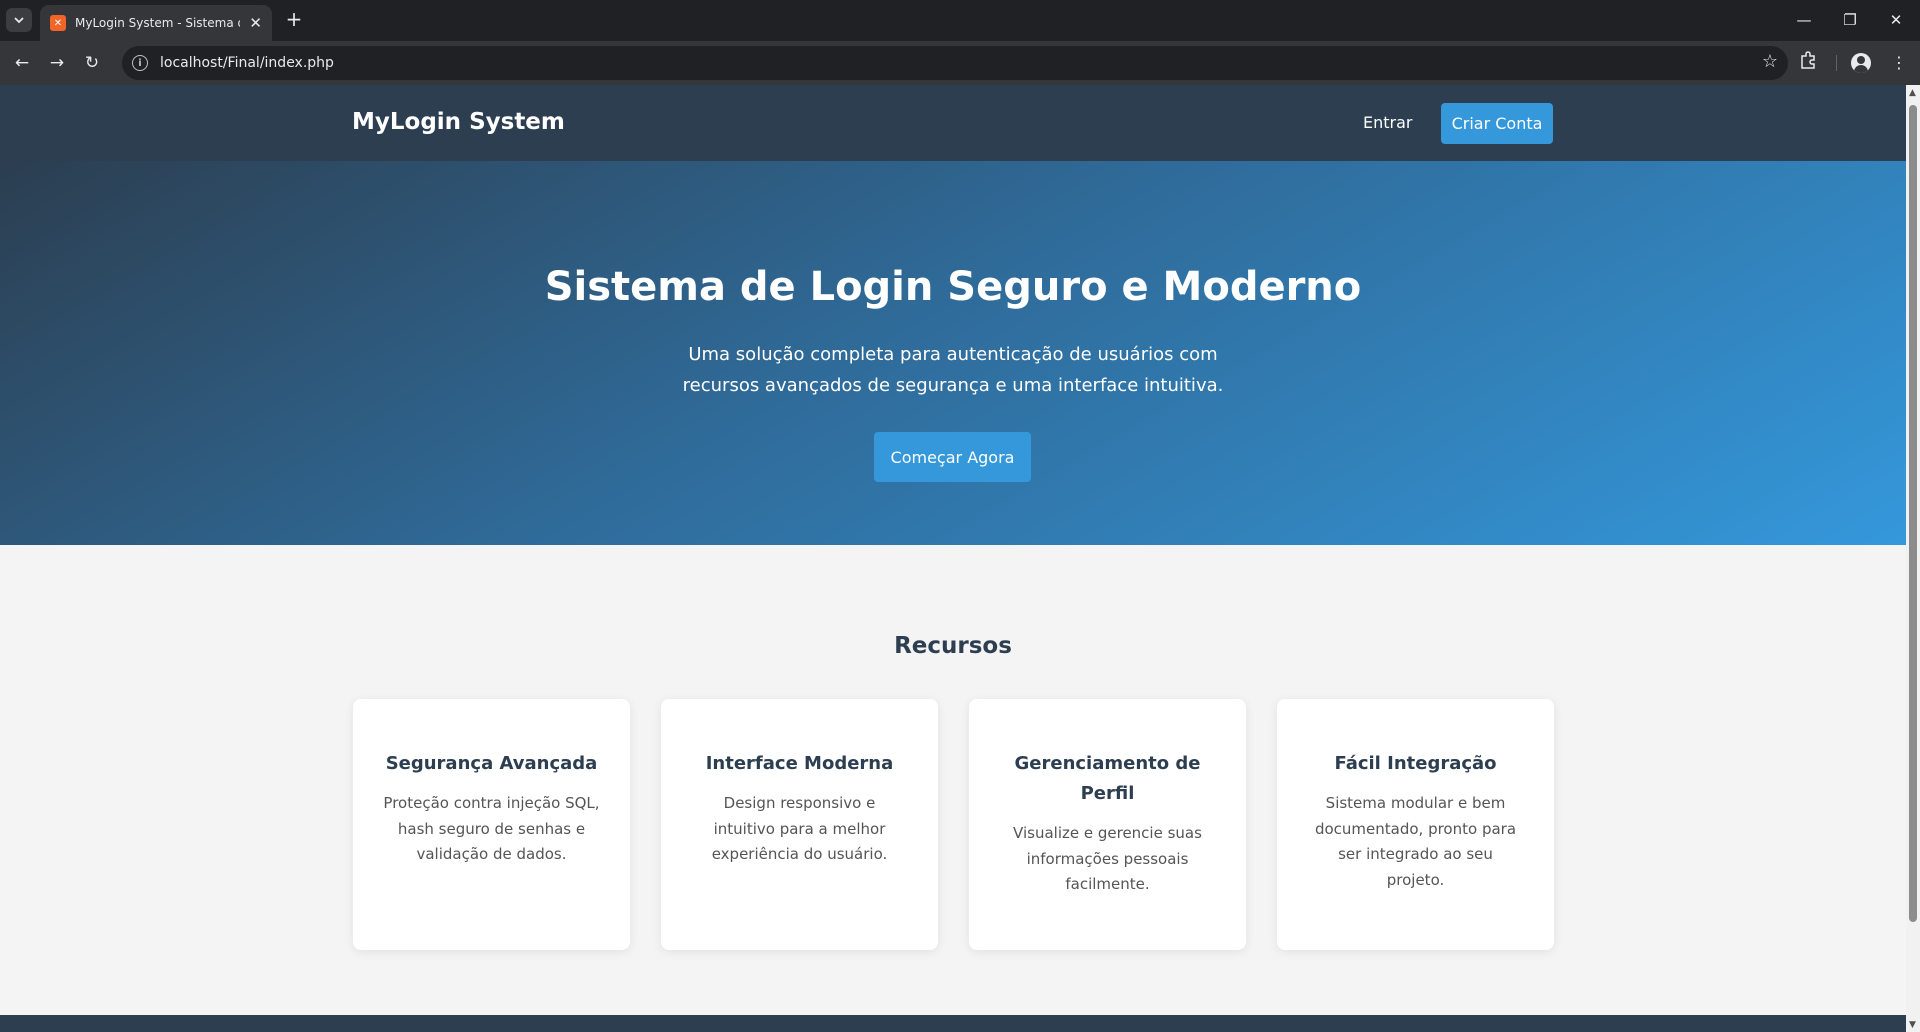  What do you see at coordinates (458, 122) in the screenshot?
I see `brand-logo: MyLogin System` at bounding box center [458, 122].